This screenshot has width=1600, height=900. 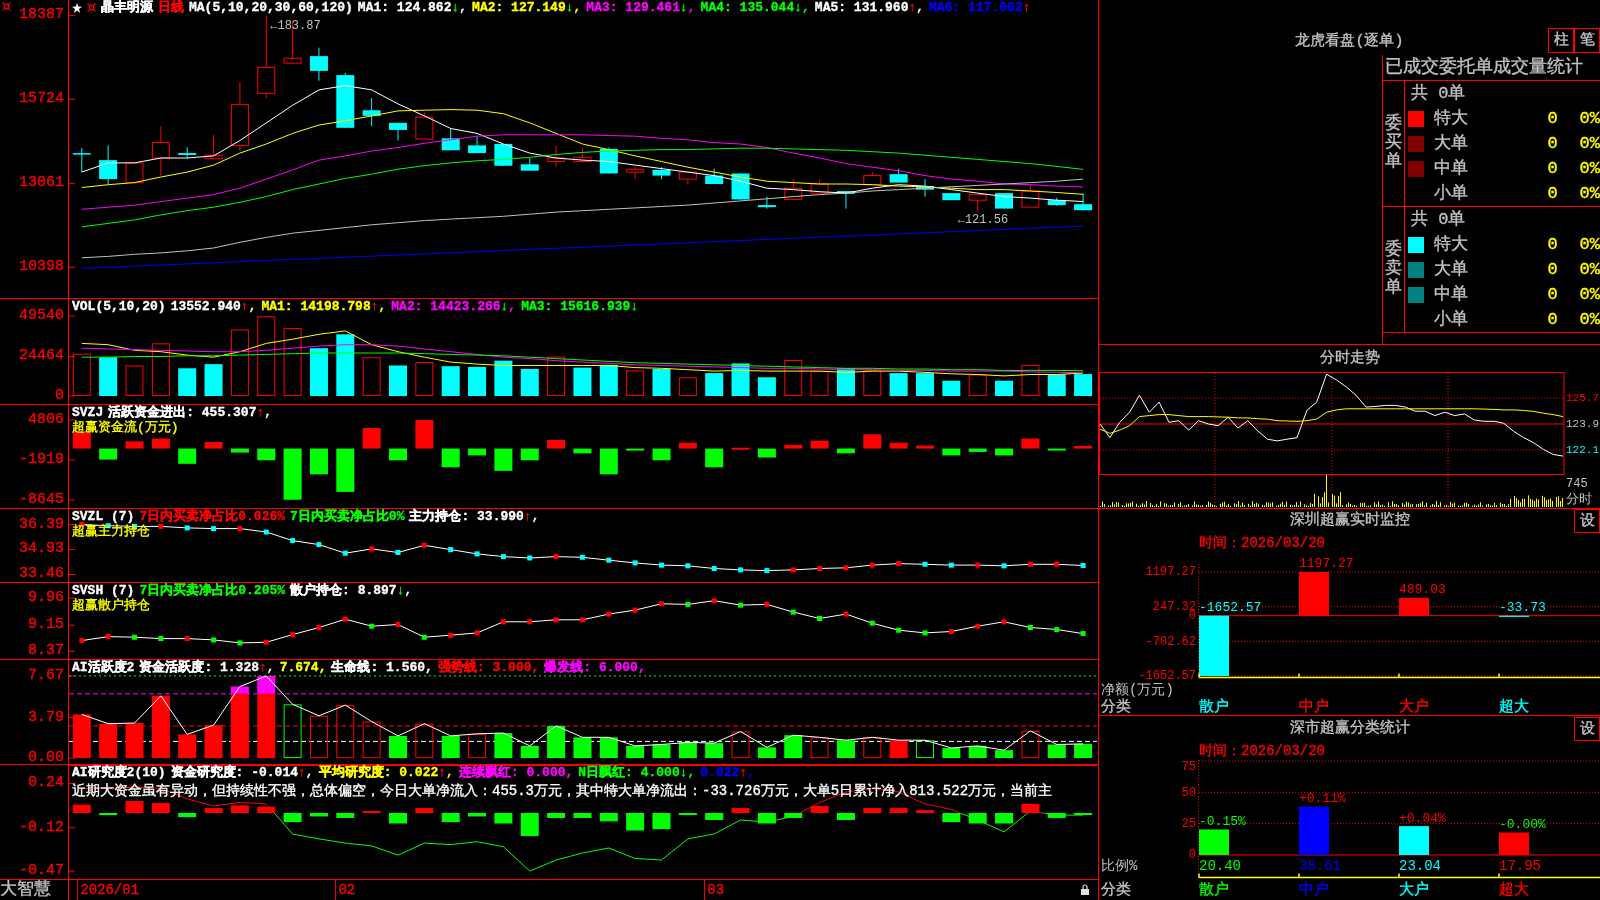 What do you see at coordinates (1522, 608) in the screenshot?
I see `bar-value-label: -33.73` at bounding box center [1522, 608].